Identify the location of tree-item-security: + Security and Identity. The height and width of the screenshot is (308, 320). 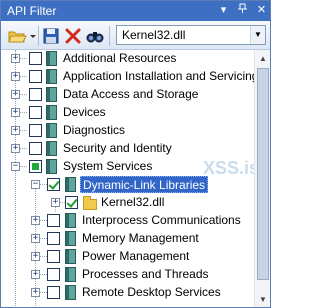
(127, 149).